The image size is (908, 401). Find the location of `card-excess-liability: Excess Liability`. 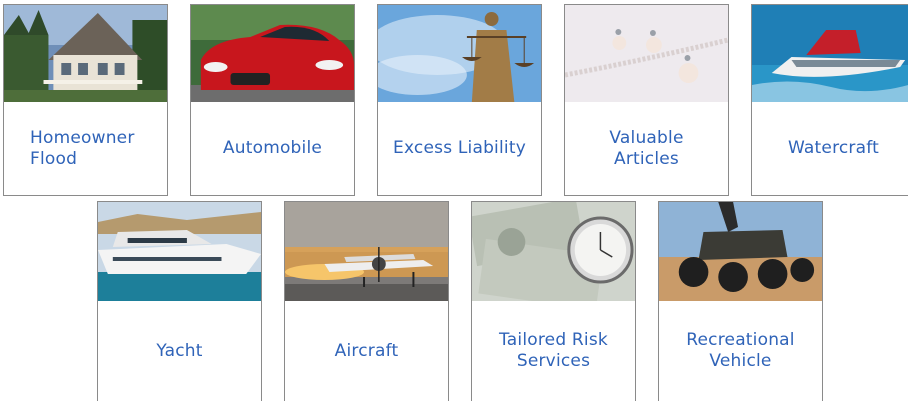

card-excess-liability: Excess Liability is located at coordinates (459, 100).